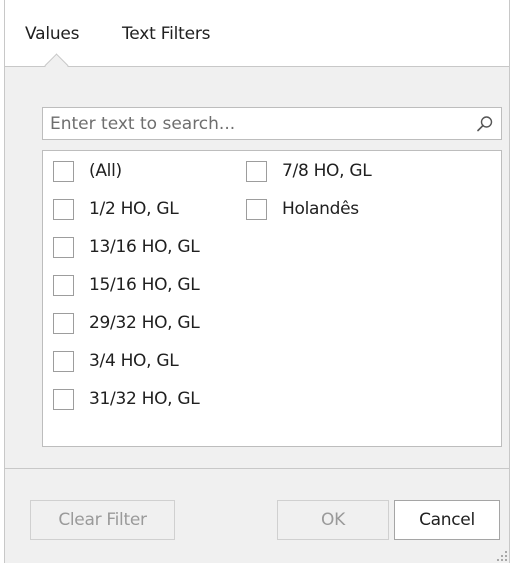 Image resolution: width=512 pixels, height=563 pixels. What do you see at coordinates (52, 34) in the screenshot?
I see `tab-values: Values` at bounding box center [52, 34].